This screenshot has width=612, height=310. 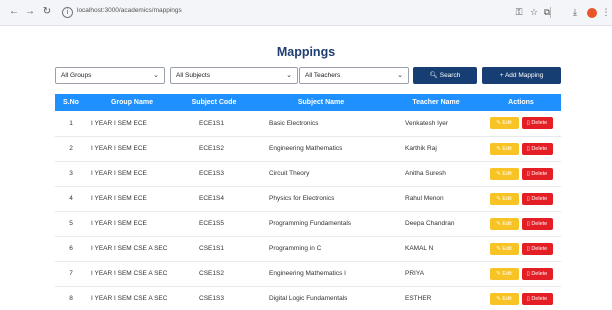 I want to click on row-teacher-name: Deepa Chandran, so click(x=430, y=223).